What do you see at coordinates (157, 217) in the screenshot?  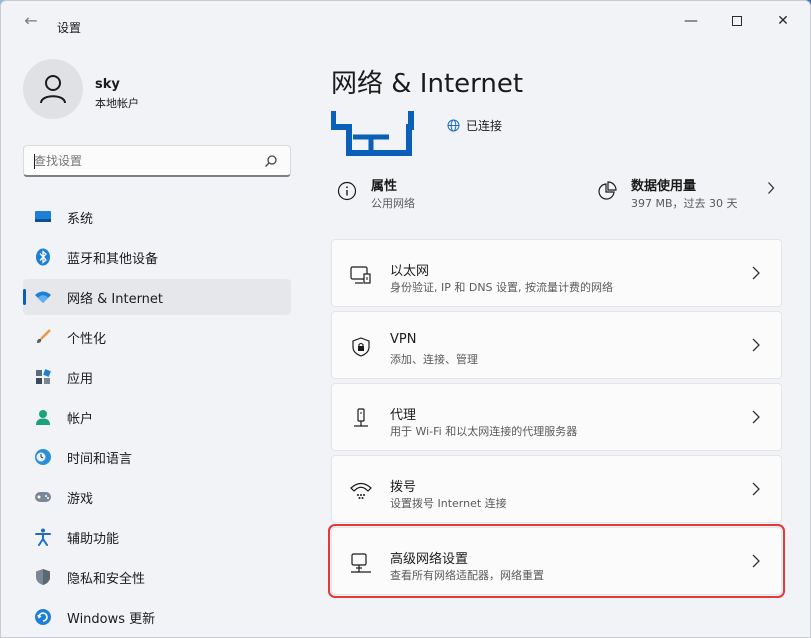 I see `sidebar-item-system: 系统` at bounding box center [157, 217].